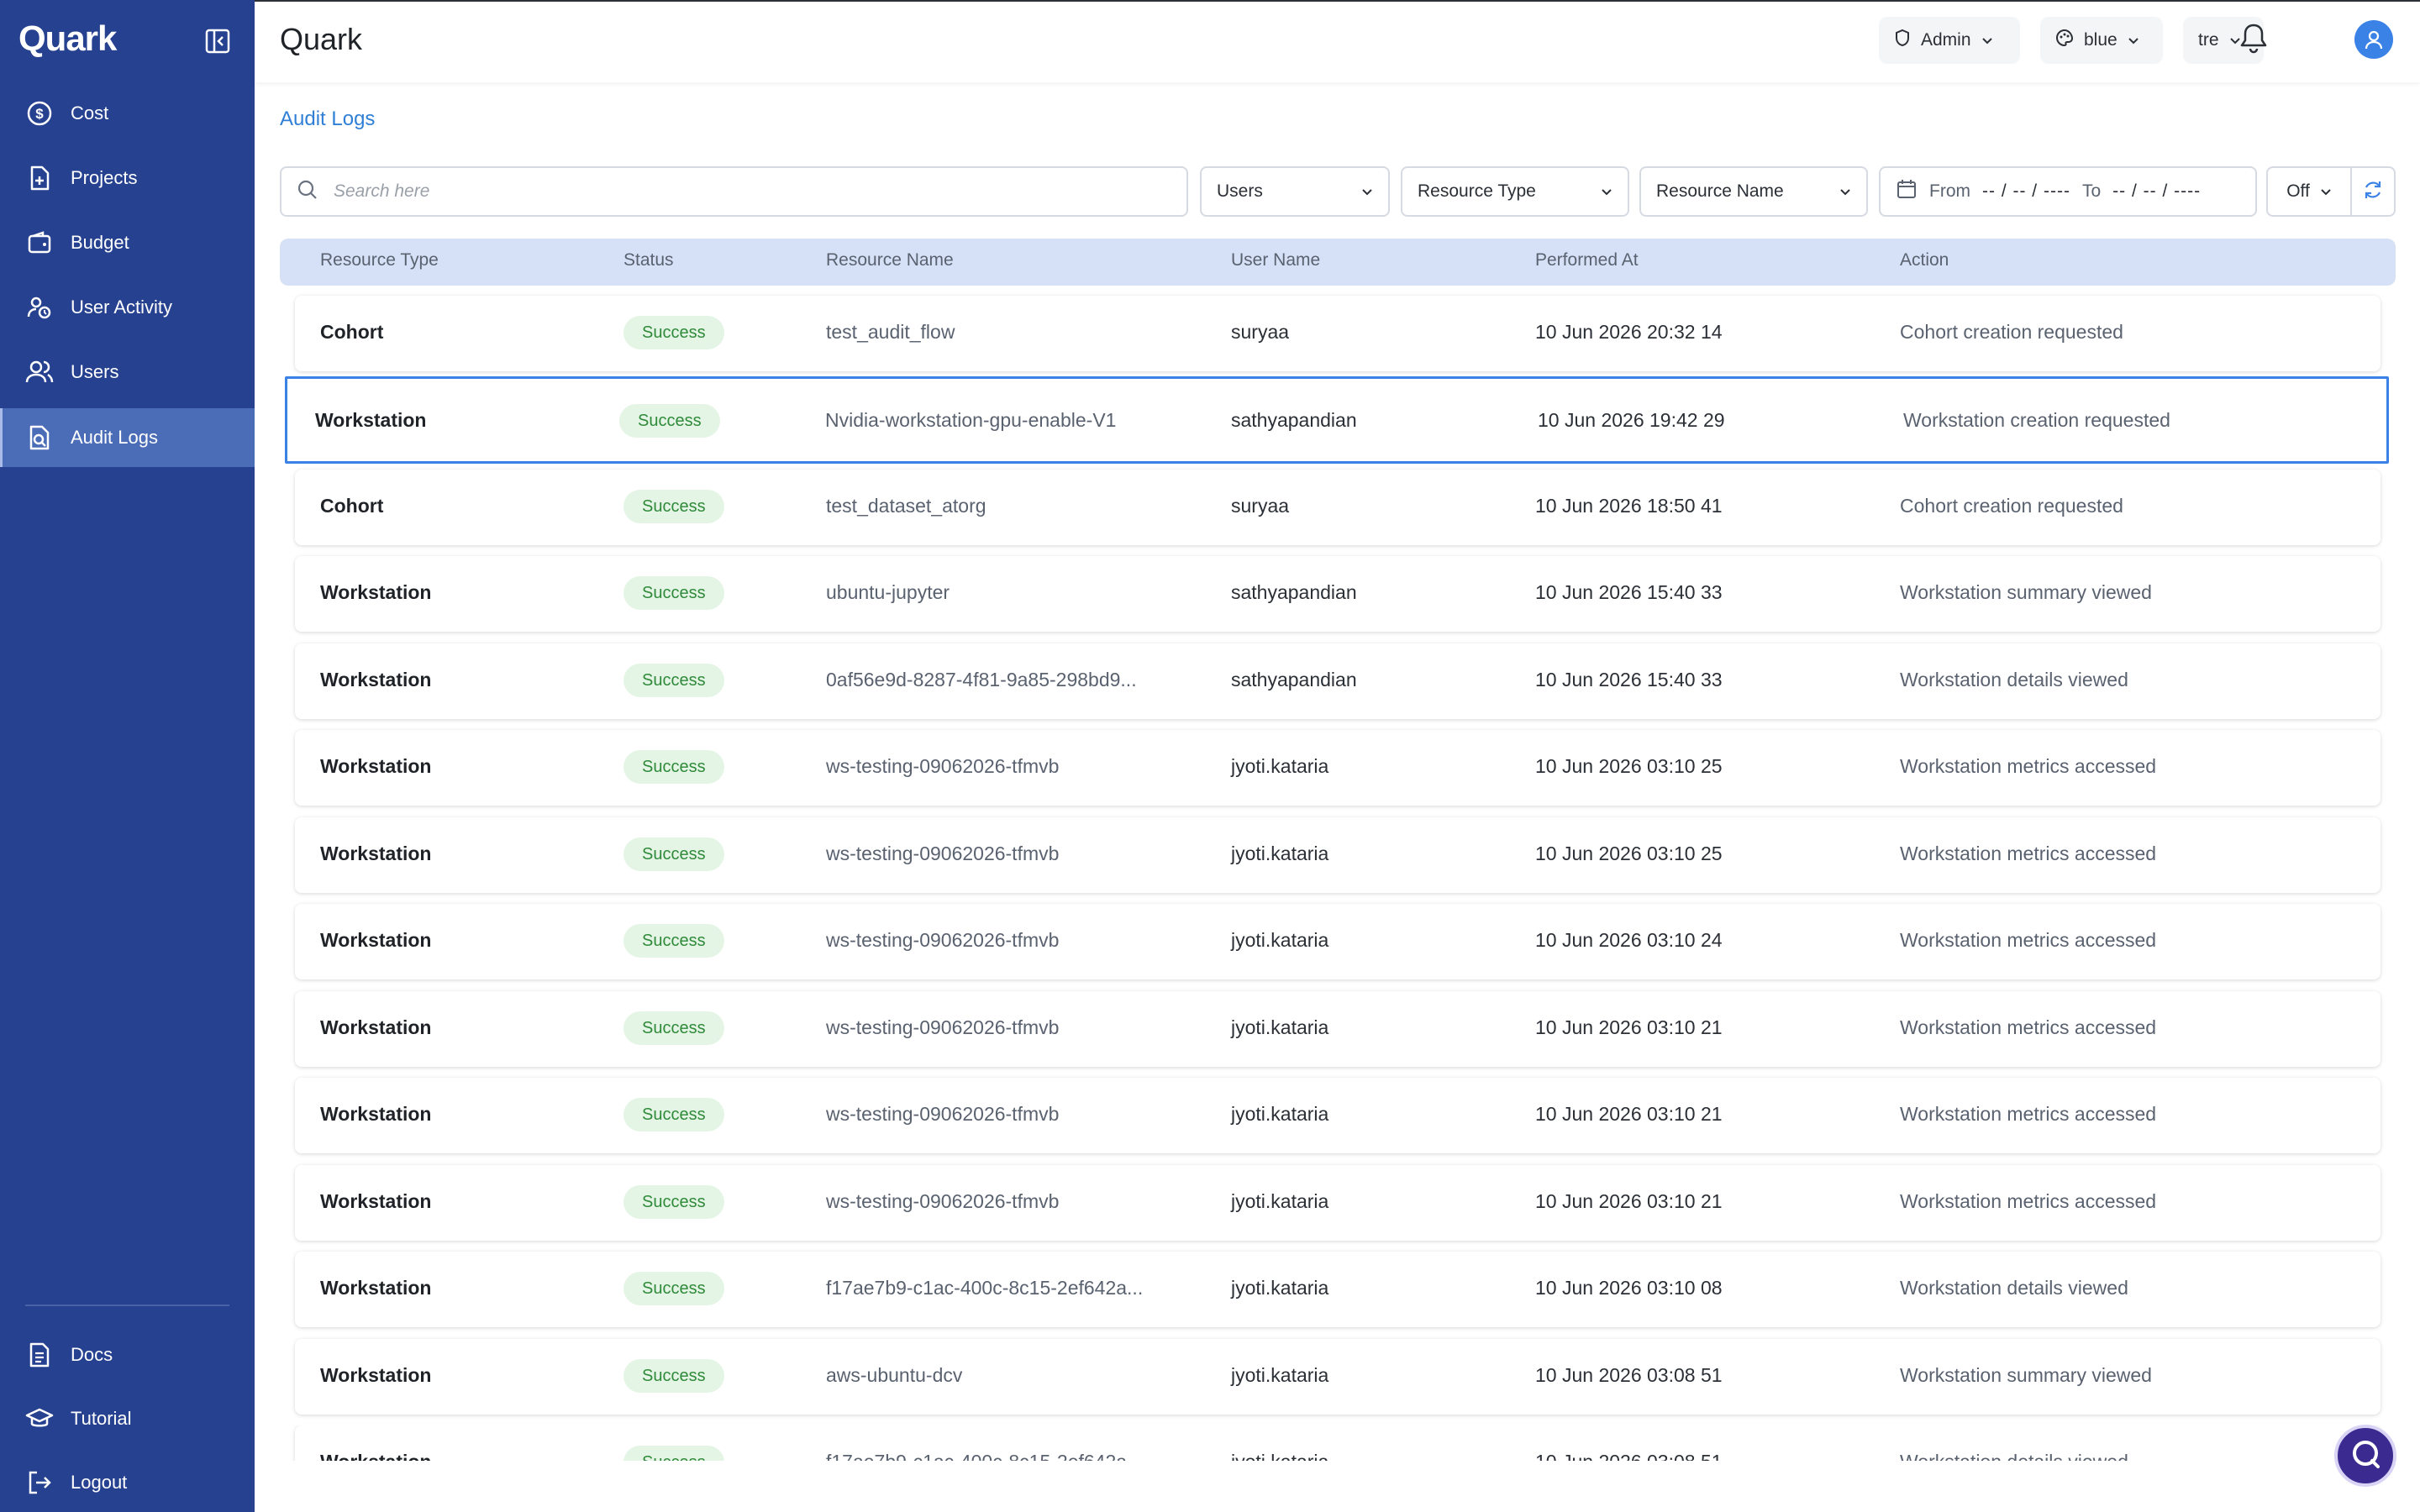 The width and height of the screenshot is (2420, 1512). I want to click on sidebar-item-docs: Docs, so click(128, 1355).